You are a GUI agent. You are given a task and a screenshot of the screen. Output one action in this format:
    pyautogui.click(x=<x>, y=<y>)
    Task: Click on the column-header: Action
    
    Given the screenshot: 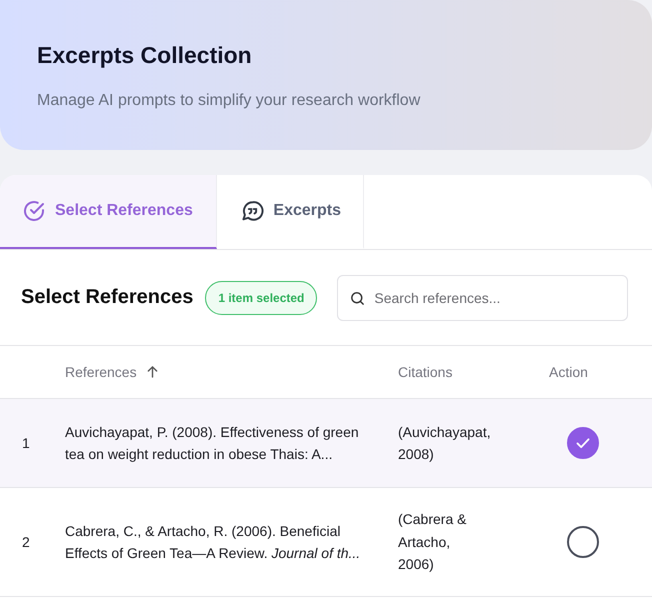 What is the action you would take?
    pyautogui.click(x=568, y=372)
    